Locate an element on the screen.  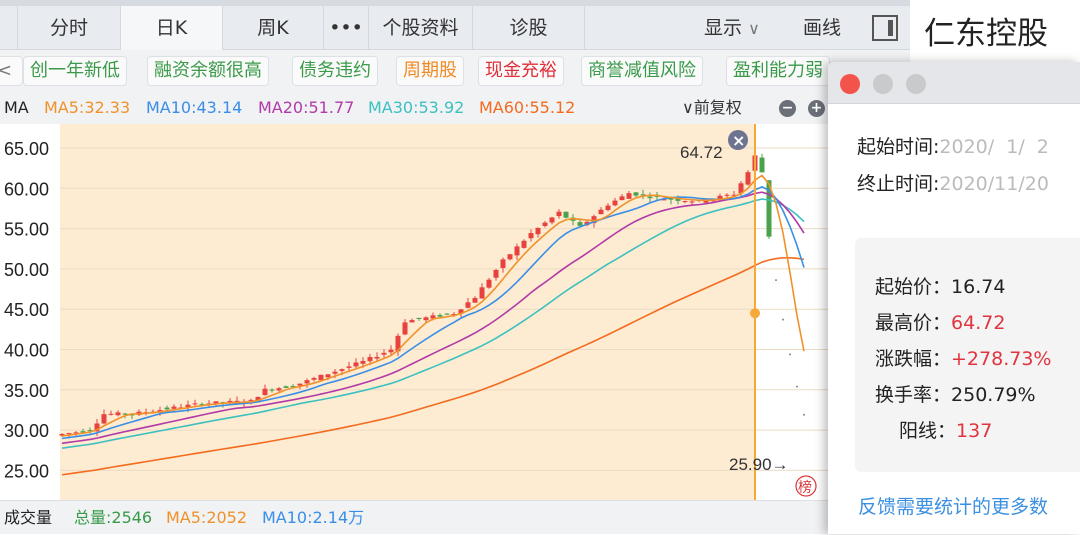
tab-diagnosis: 诊股 is located at coordinates (529, 28).